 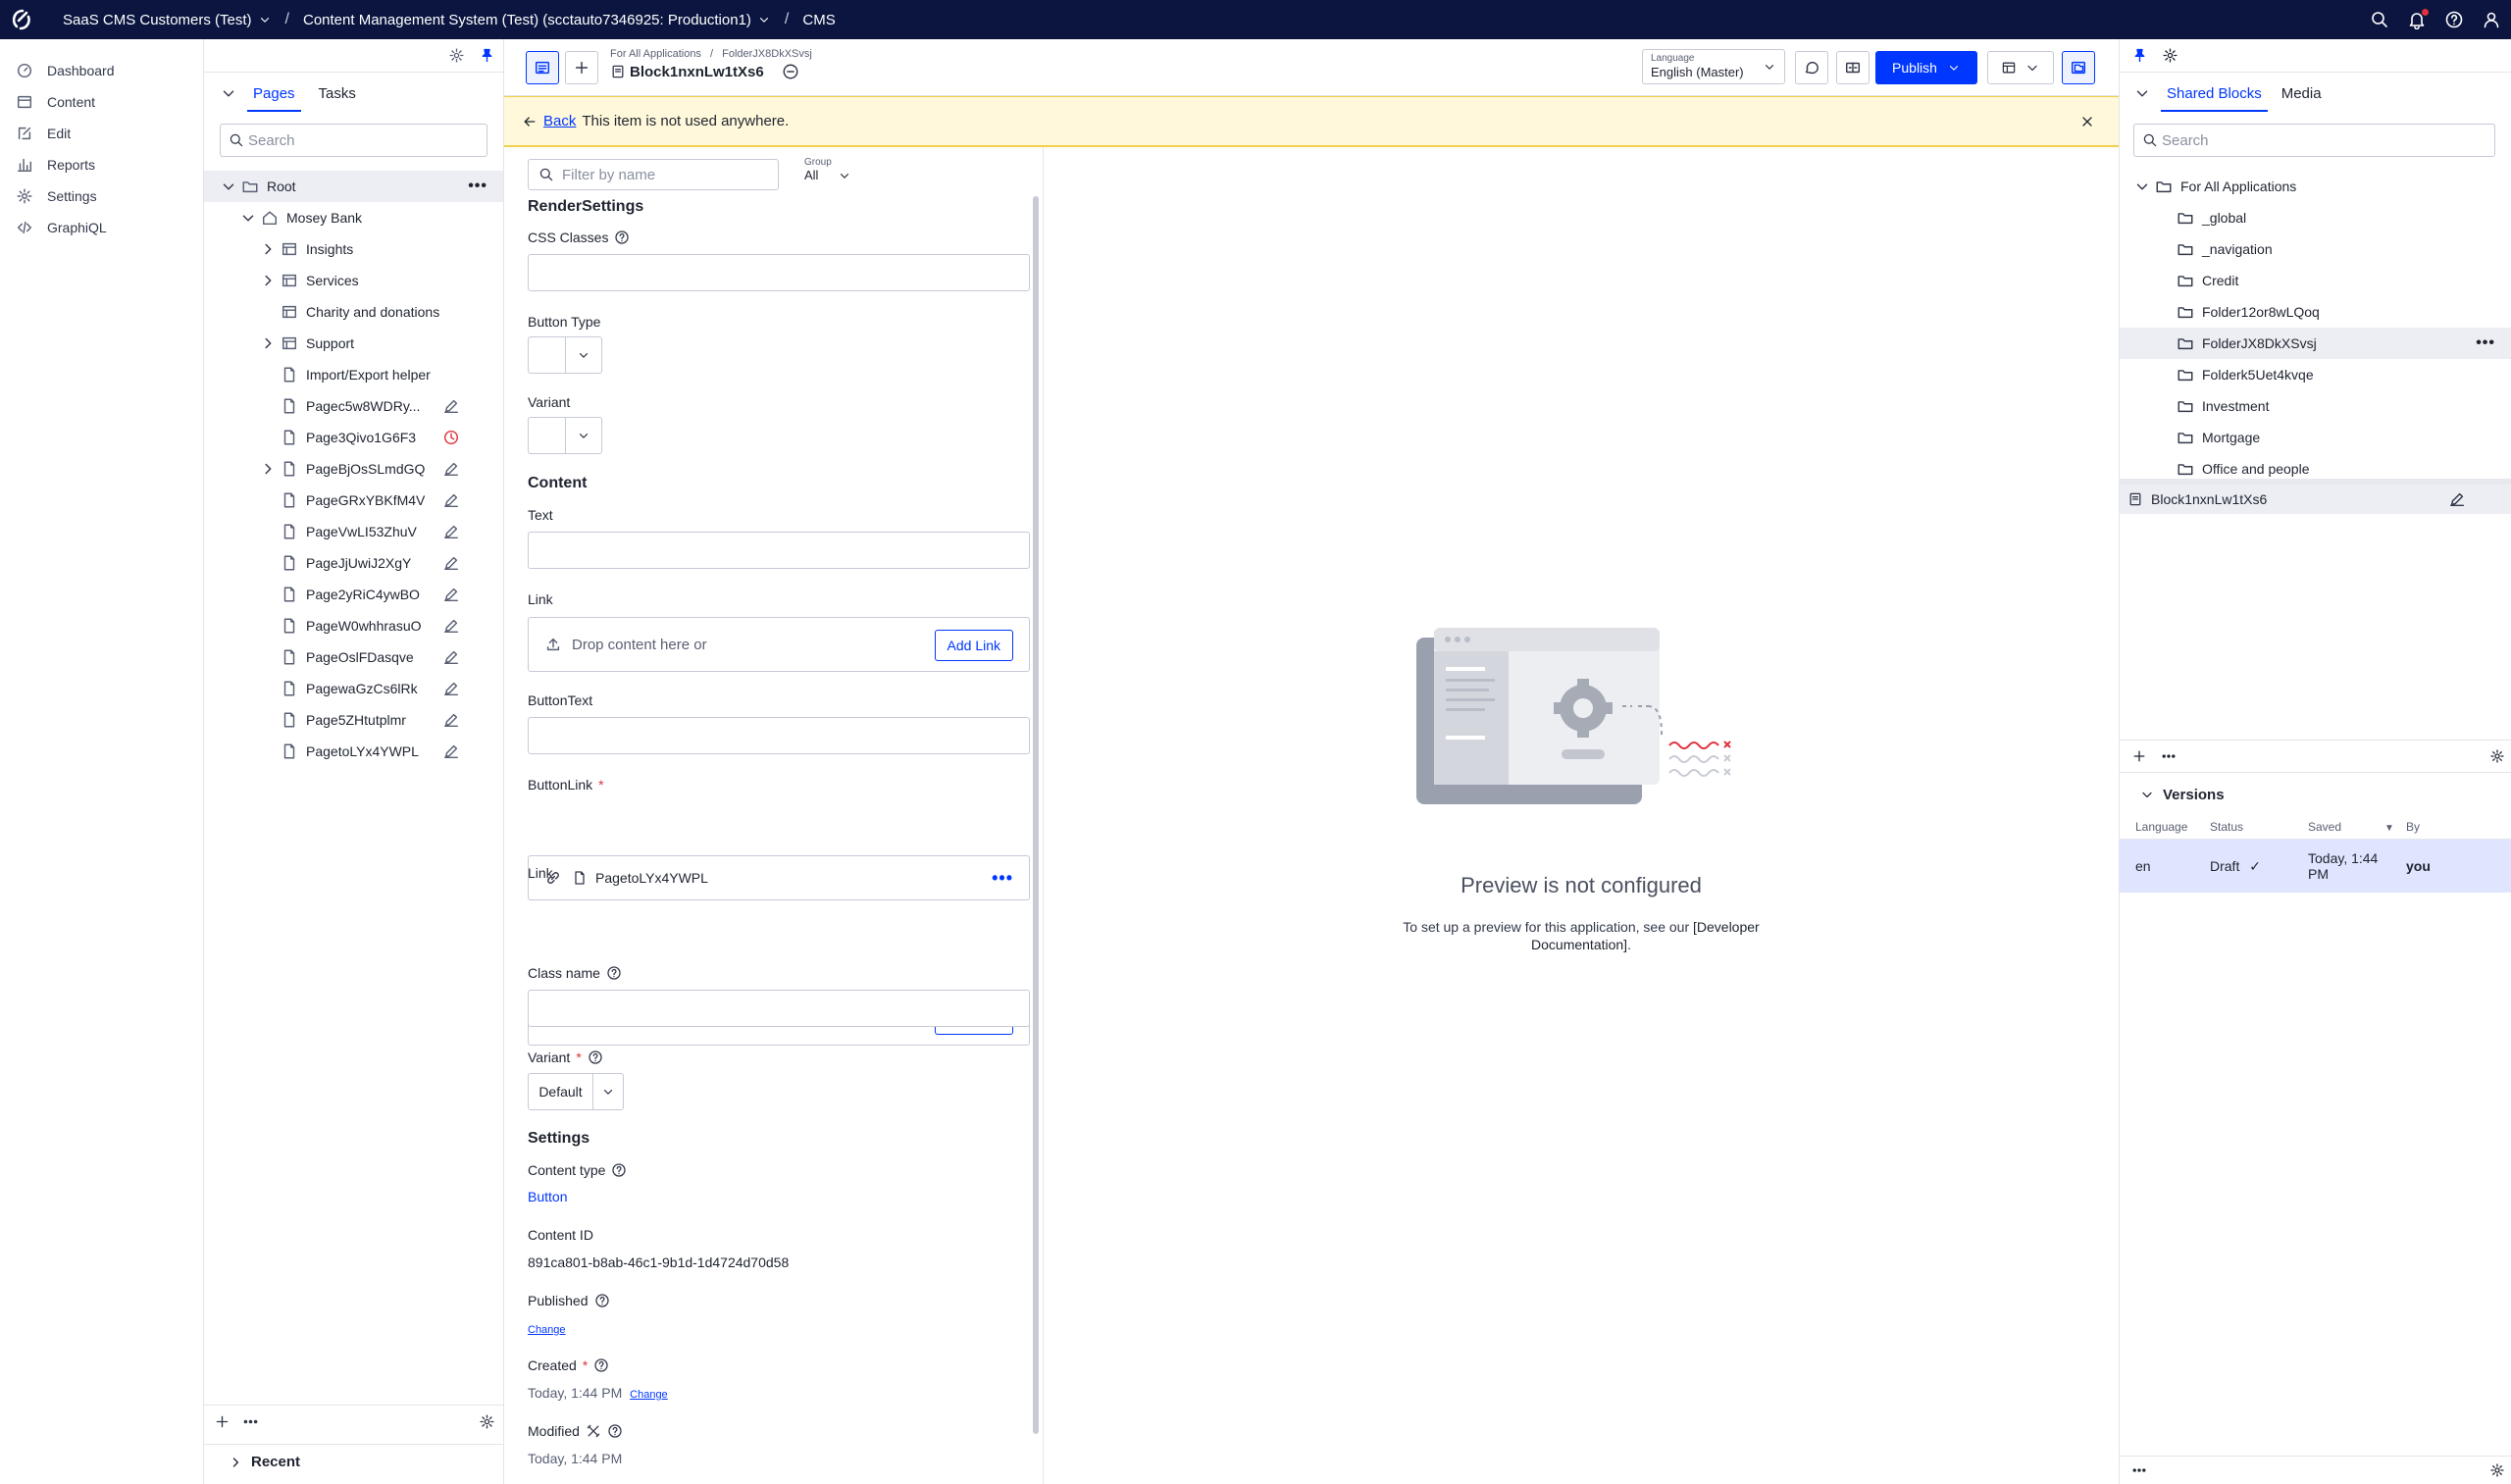 I want to click on pin-icon, so click(x=2139, y=55).